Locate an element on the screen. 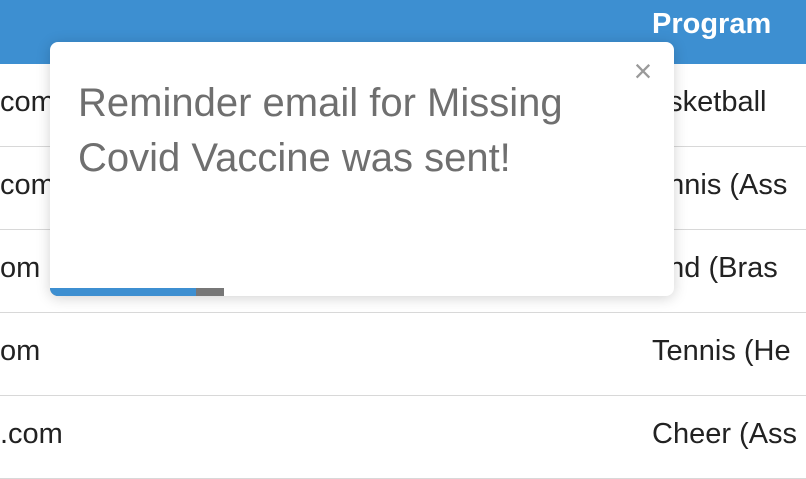 This screenshot has width=806, height=479. toast-progress-fill is located at coordinates (123, 292).